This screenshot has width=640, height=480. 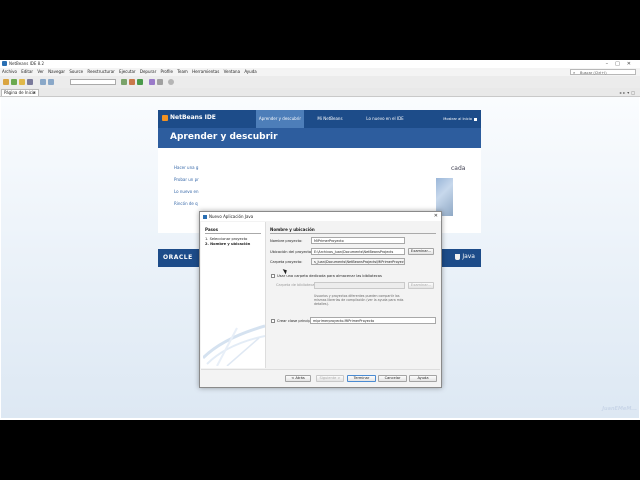 I want to click on window-title: NetBeans IDE 8.2, so click(x=26, y=63).